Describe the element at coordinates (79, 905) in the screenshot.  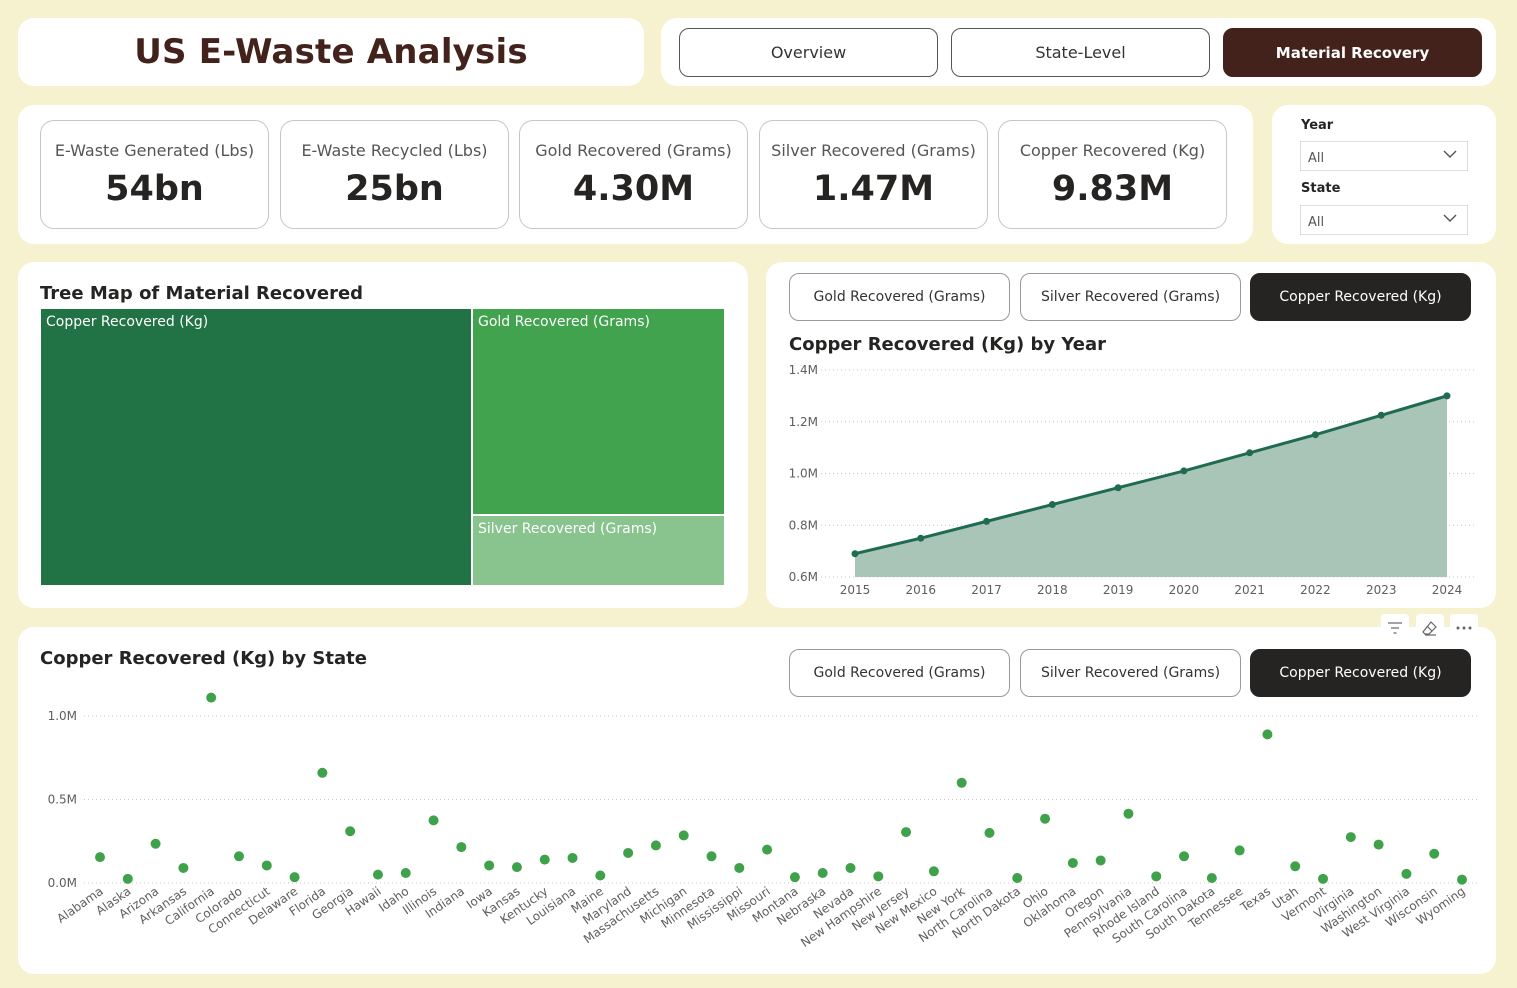
I see `x-tick-label: Alabama` at that location.